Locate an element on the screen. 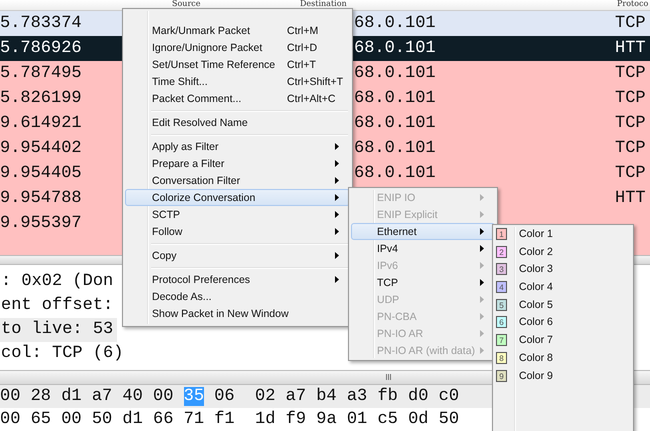 Image resolution: width=650 pixels, height=431 pixels. color-swatch: 3 is located at coordinates (501, 269).